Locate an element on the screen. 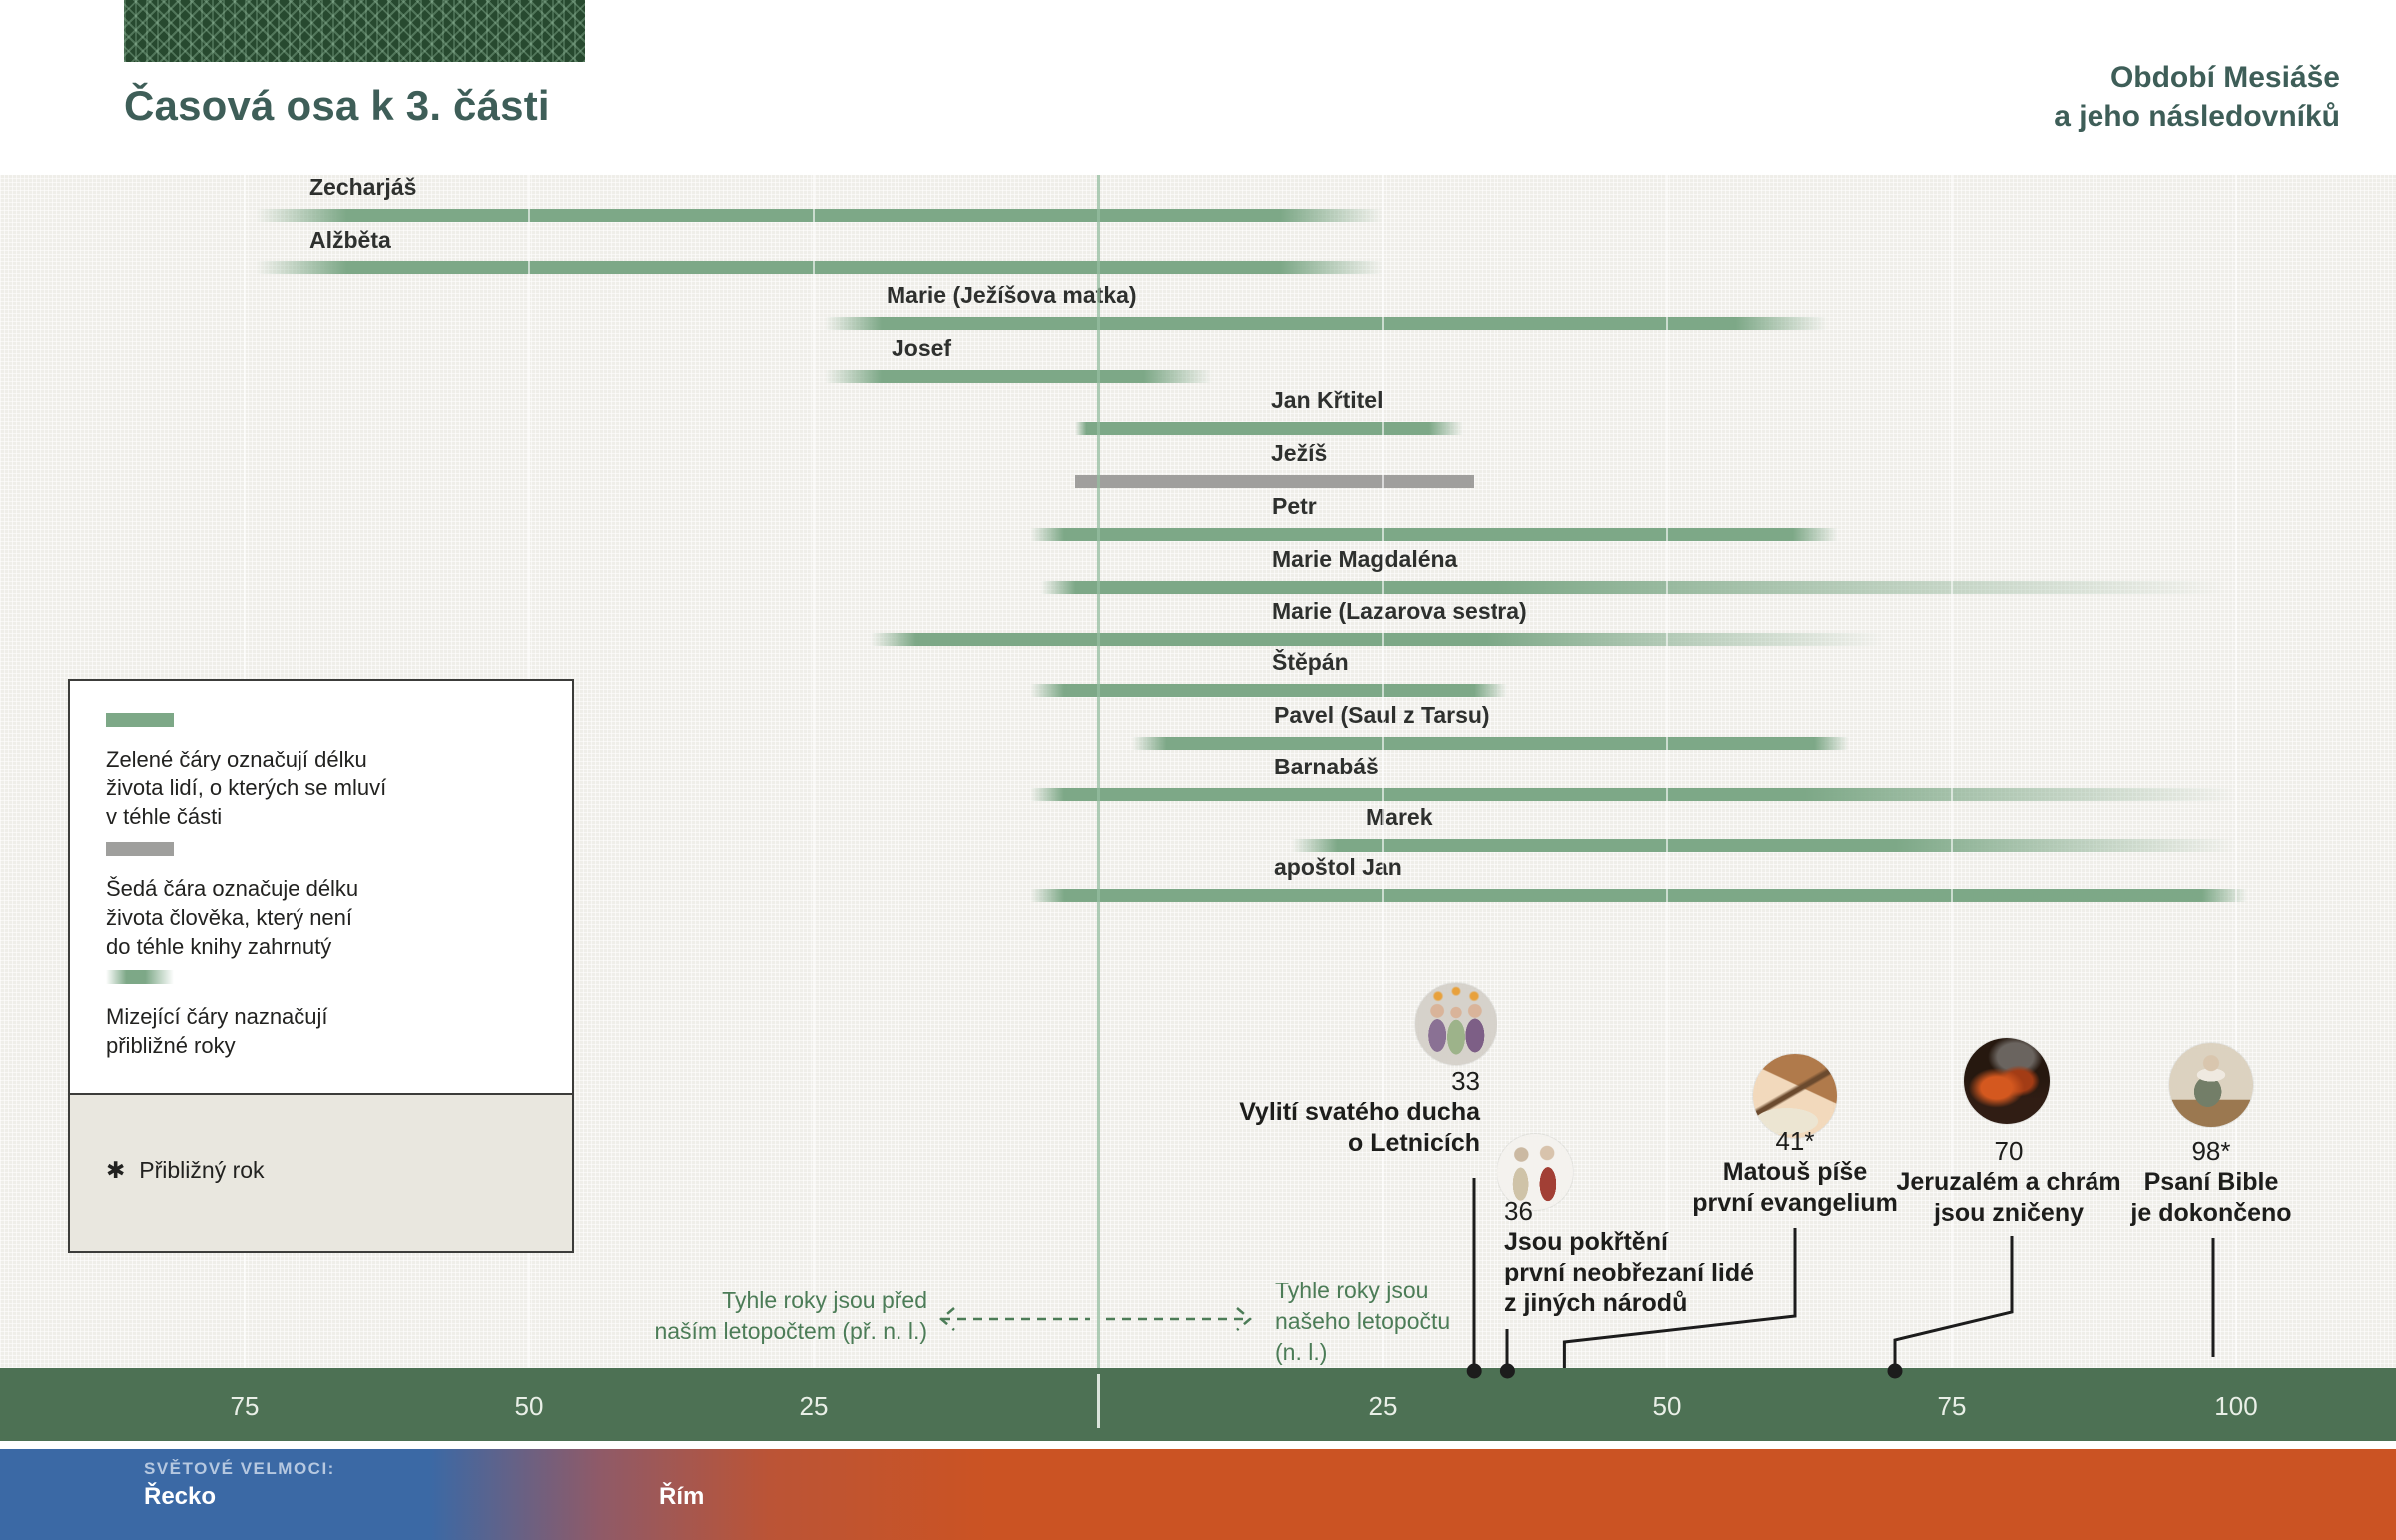 The image size is (2396, 1540). person-label: Marek is located at coordinates (1399, 817).